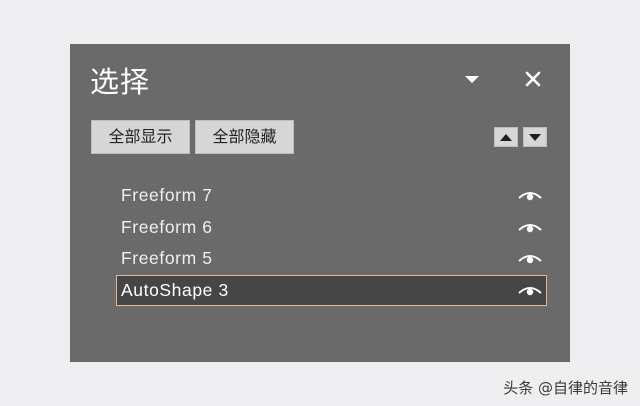 The image size is (640, 406). Describe the element at coordinates (331, 259) in the screenshot. I see `object-row-freeform-5: Freeform 5` at that location.